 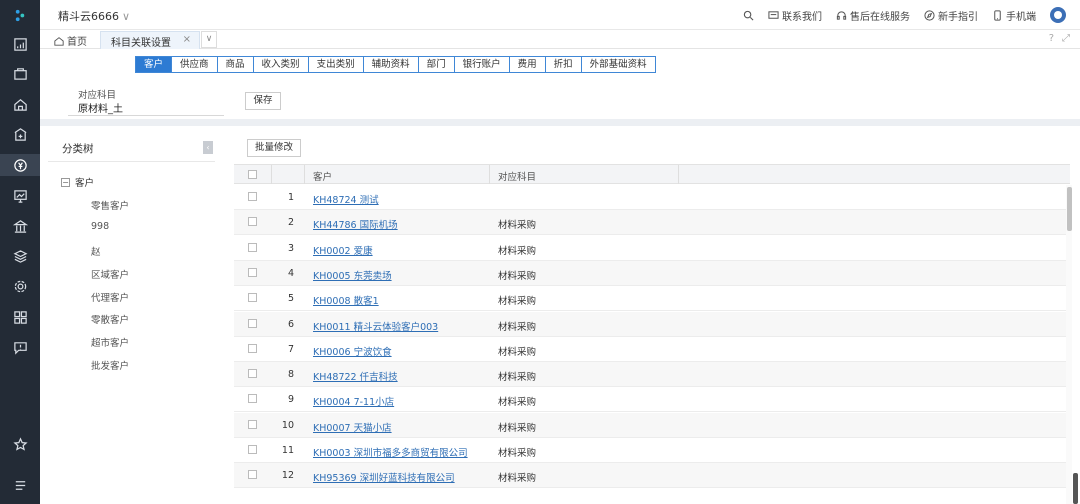 I want to click on help-icon: ?, so click(x=1051, y=38).